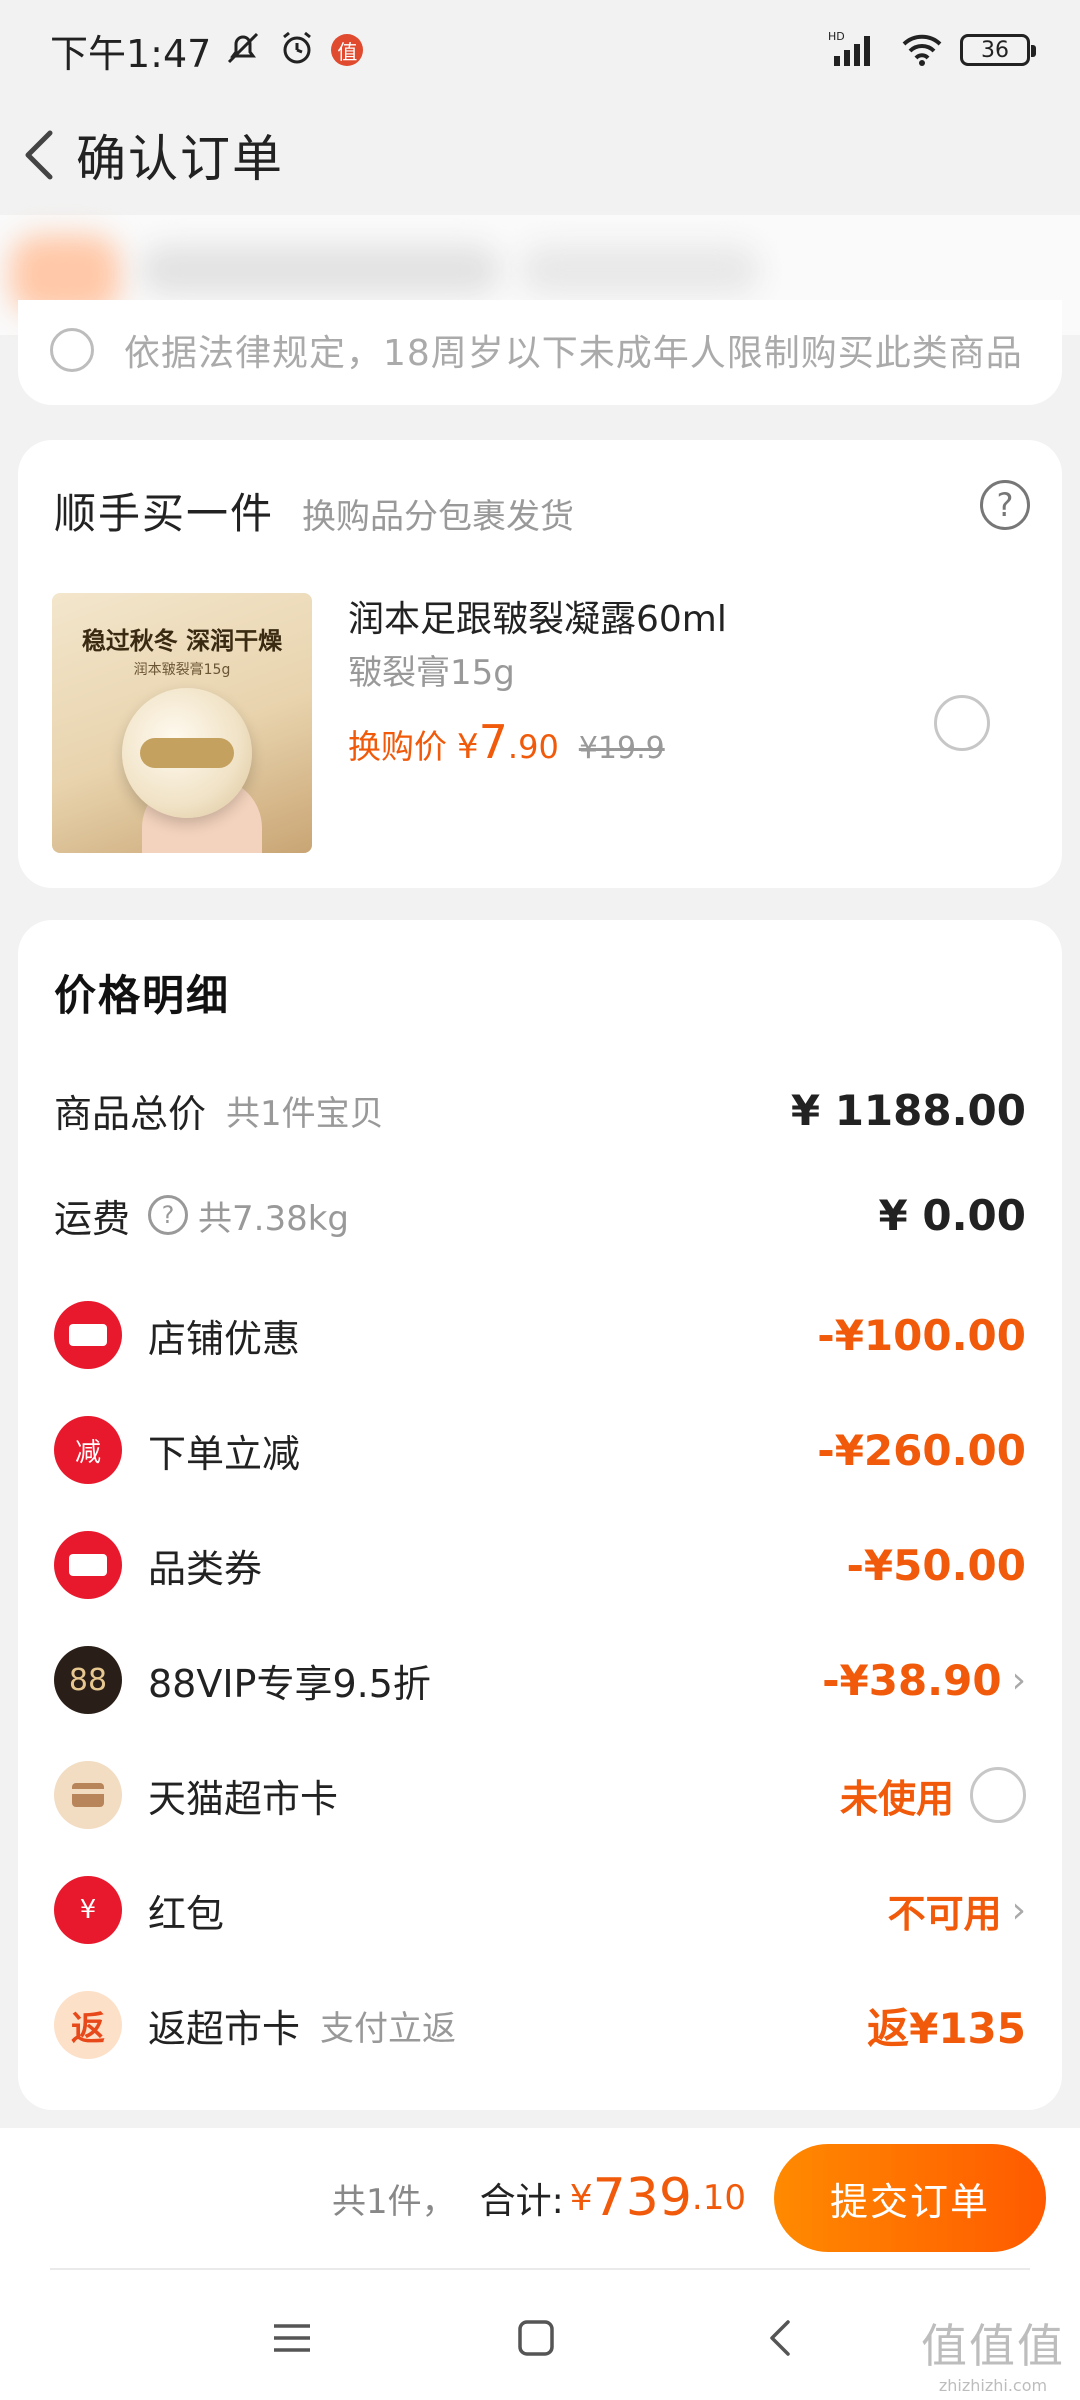 This screenshot has width=1080, height=2400. Describe the element at coordinates (540, 1110) in the screenshot. I see `row-subtotal: 商品总价 共1件宝贝 ¥ 1188.00` at that location.